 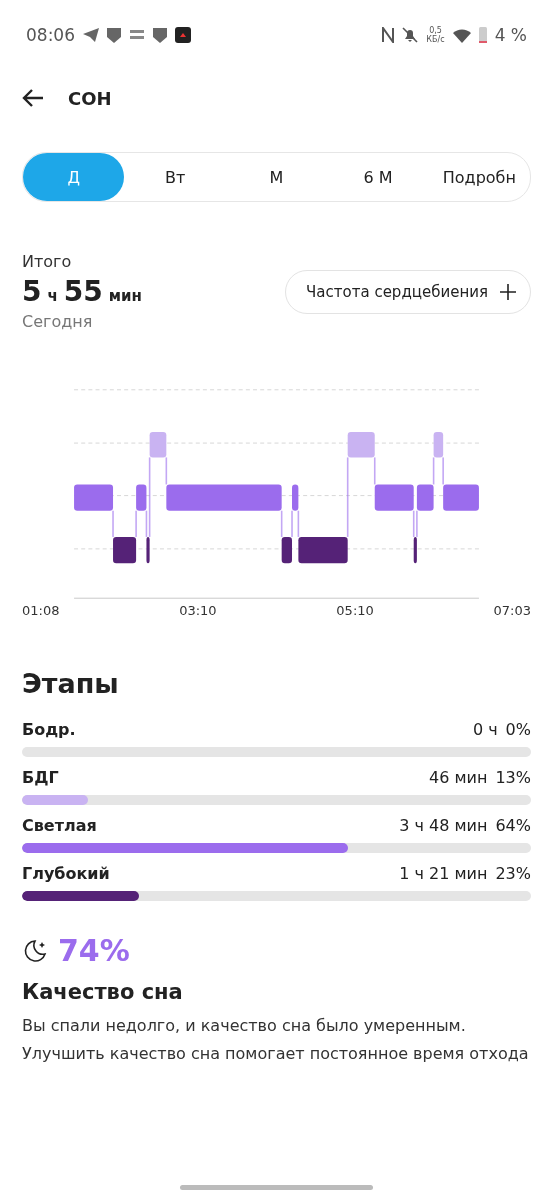 What do you see at coordinates (41, 610) in the screenshot?
I see `time-axis-label: 01:08` at bounding box center [41, 610].